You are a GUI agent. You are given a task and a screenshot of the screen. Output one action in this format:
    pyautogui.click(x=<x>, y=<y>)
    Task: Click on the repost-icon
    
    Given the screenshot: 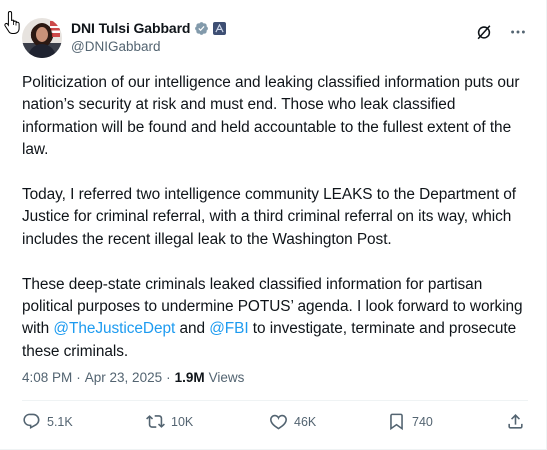 What is the action you would take?
    pyautogui.click(x=155, y=421)
    